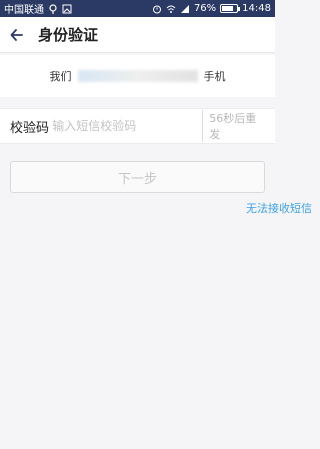 The image size is (320, 449). Describe the element at coordinates (256, 8) in the screenshot. I see `clock: 14:48` at that location.